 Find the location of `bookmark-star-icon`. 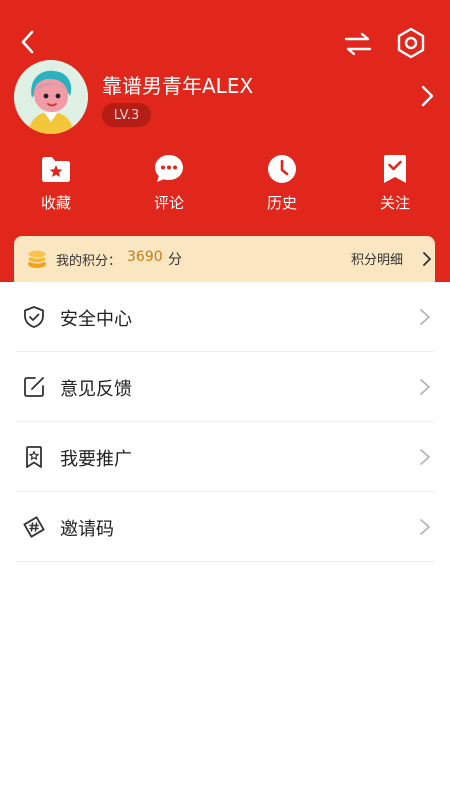

bookmark-star-icon is located at coordinates (34, 457).